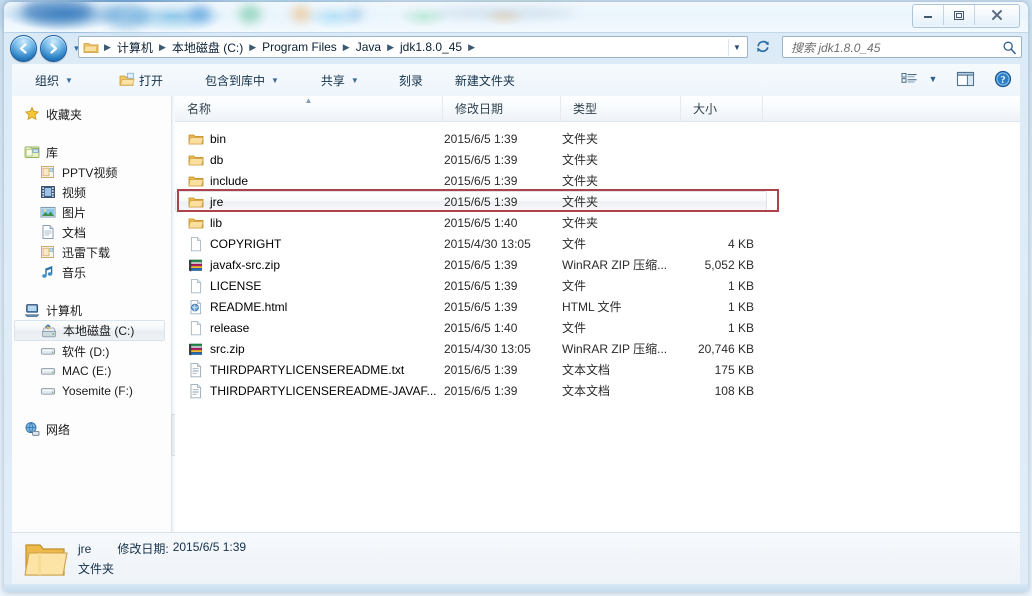 The width and height of the screenshot is (1032, 596). I want to click on breadcrumb-item-computer: 计算机, so click(135, 47).